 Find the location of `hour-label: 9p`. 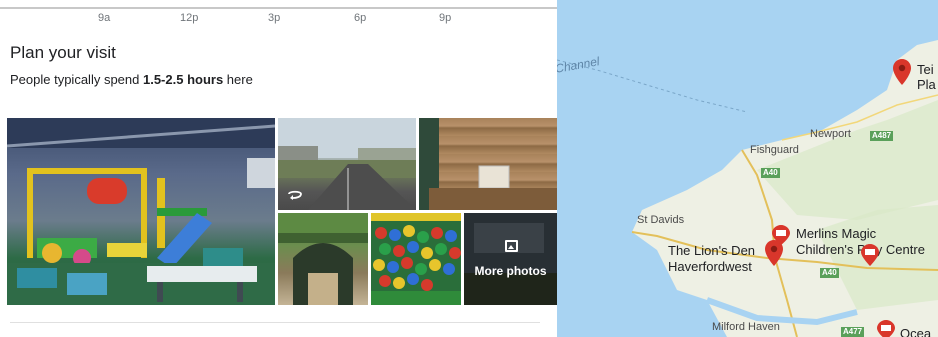

hour-label: 9p is located at coordinates (445, 18).